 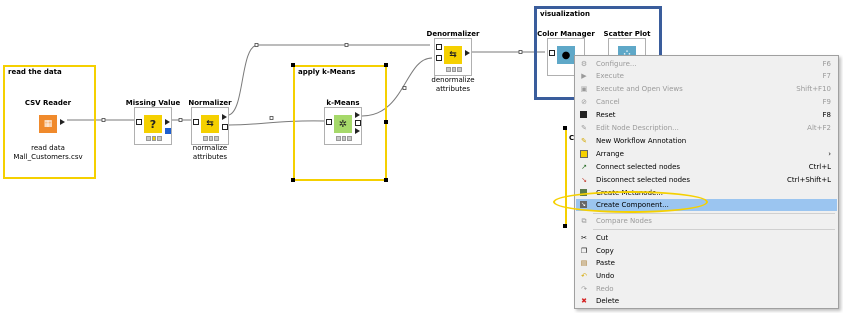 I want to click on node-title-missing-value: Missing Value, so click(x=153, y=103).